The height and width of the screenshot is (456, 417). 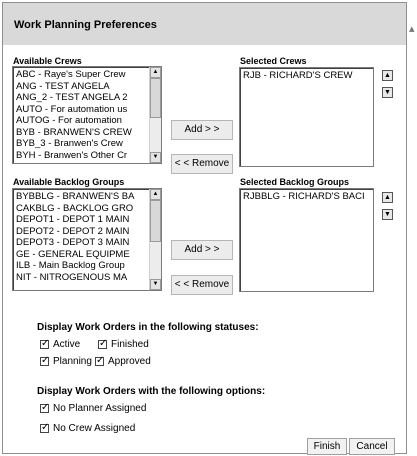 What do you see at coordinates (202, 285) in the screenshot?
I see `remove-backlog-button: < < Remove` at bounding box center [202, 285].